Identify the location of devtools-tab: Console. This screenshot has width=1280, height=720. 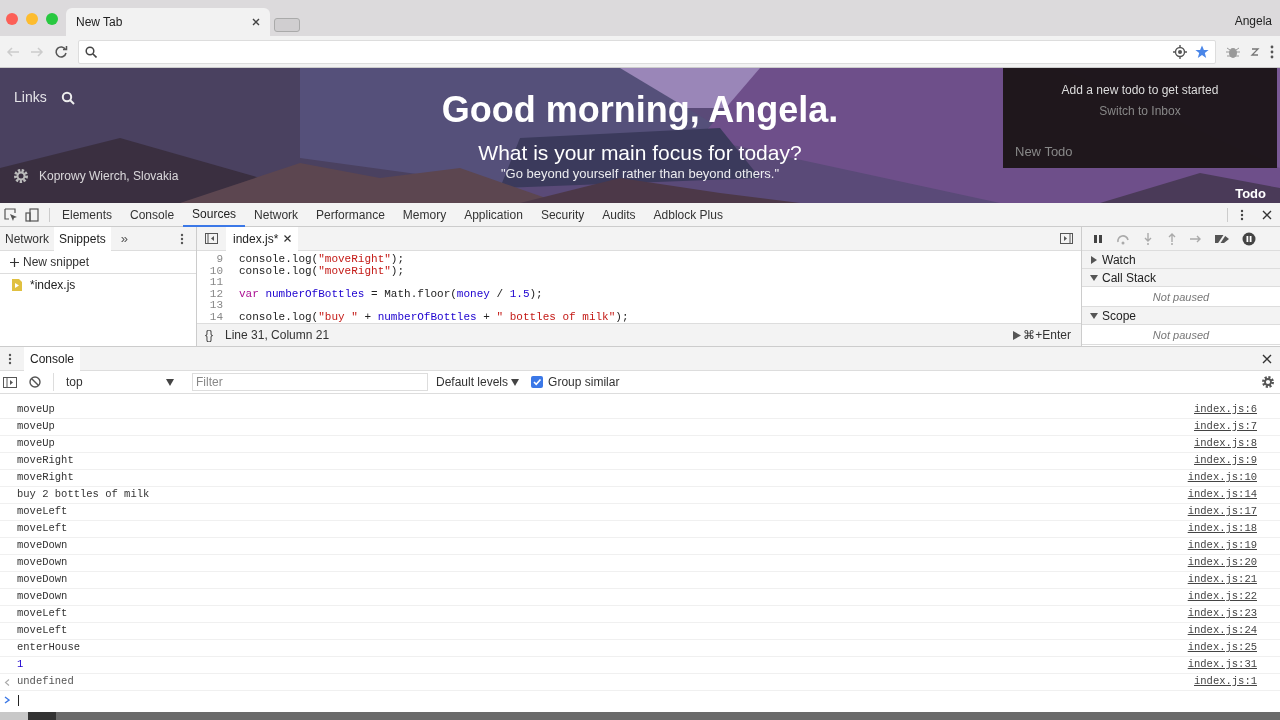
(152, 214).